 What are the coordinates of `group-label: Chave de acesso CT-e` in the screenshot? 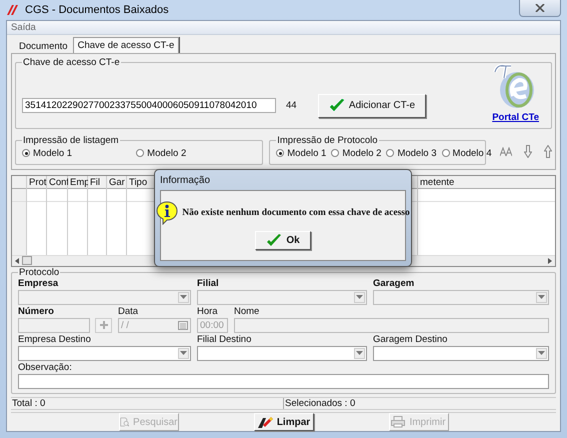 It's located at (71, 62).